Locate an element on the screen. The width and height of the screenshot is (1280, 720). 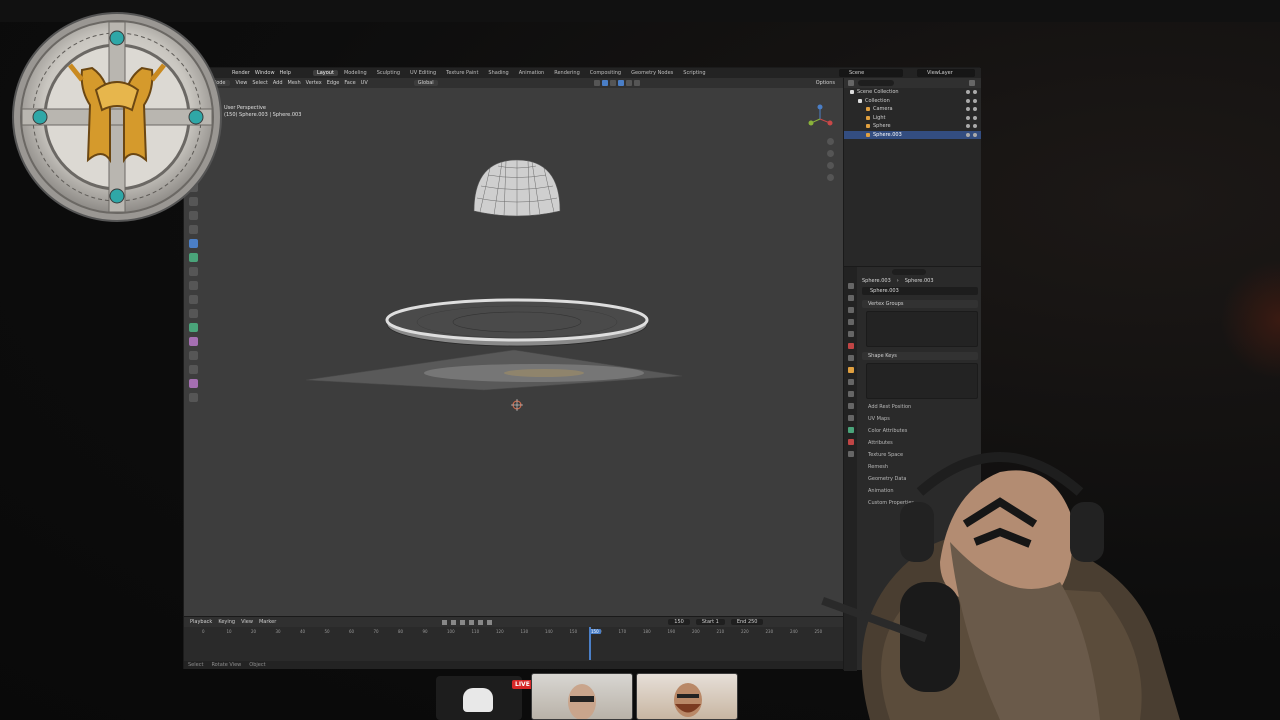
scene-selector: Scene is located at coordinates (871, 73).